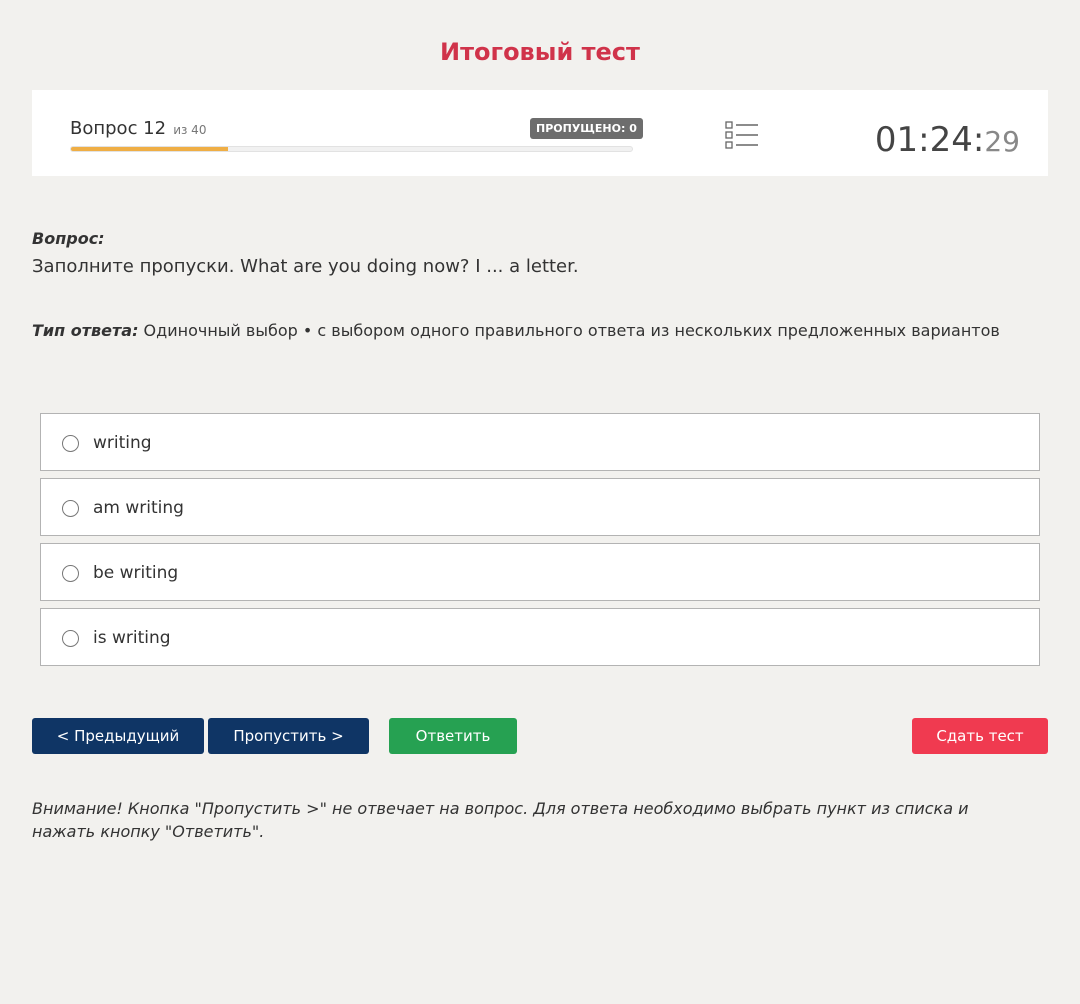  What do you see at coordinates (136, 573) in the screenshot?
I see `option-label: be writing` at bounding box center [136, 573].